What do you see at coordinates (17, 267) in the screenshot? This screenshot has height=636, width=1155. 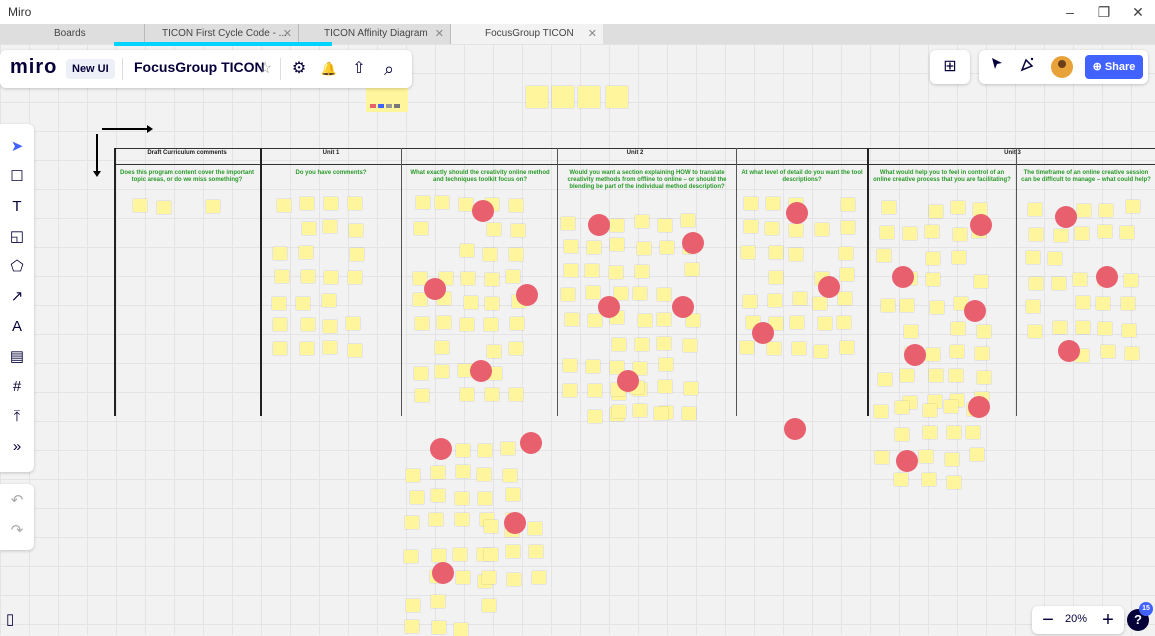 I see `shapes-icon: ⬠` at bounding box center [17, 267].